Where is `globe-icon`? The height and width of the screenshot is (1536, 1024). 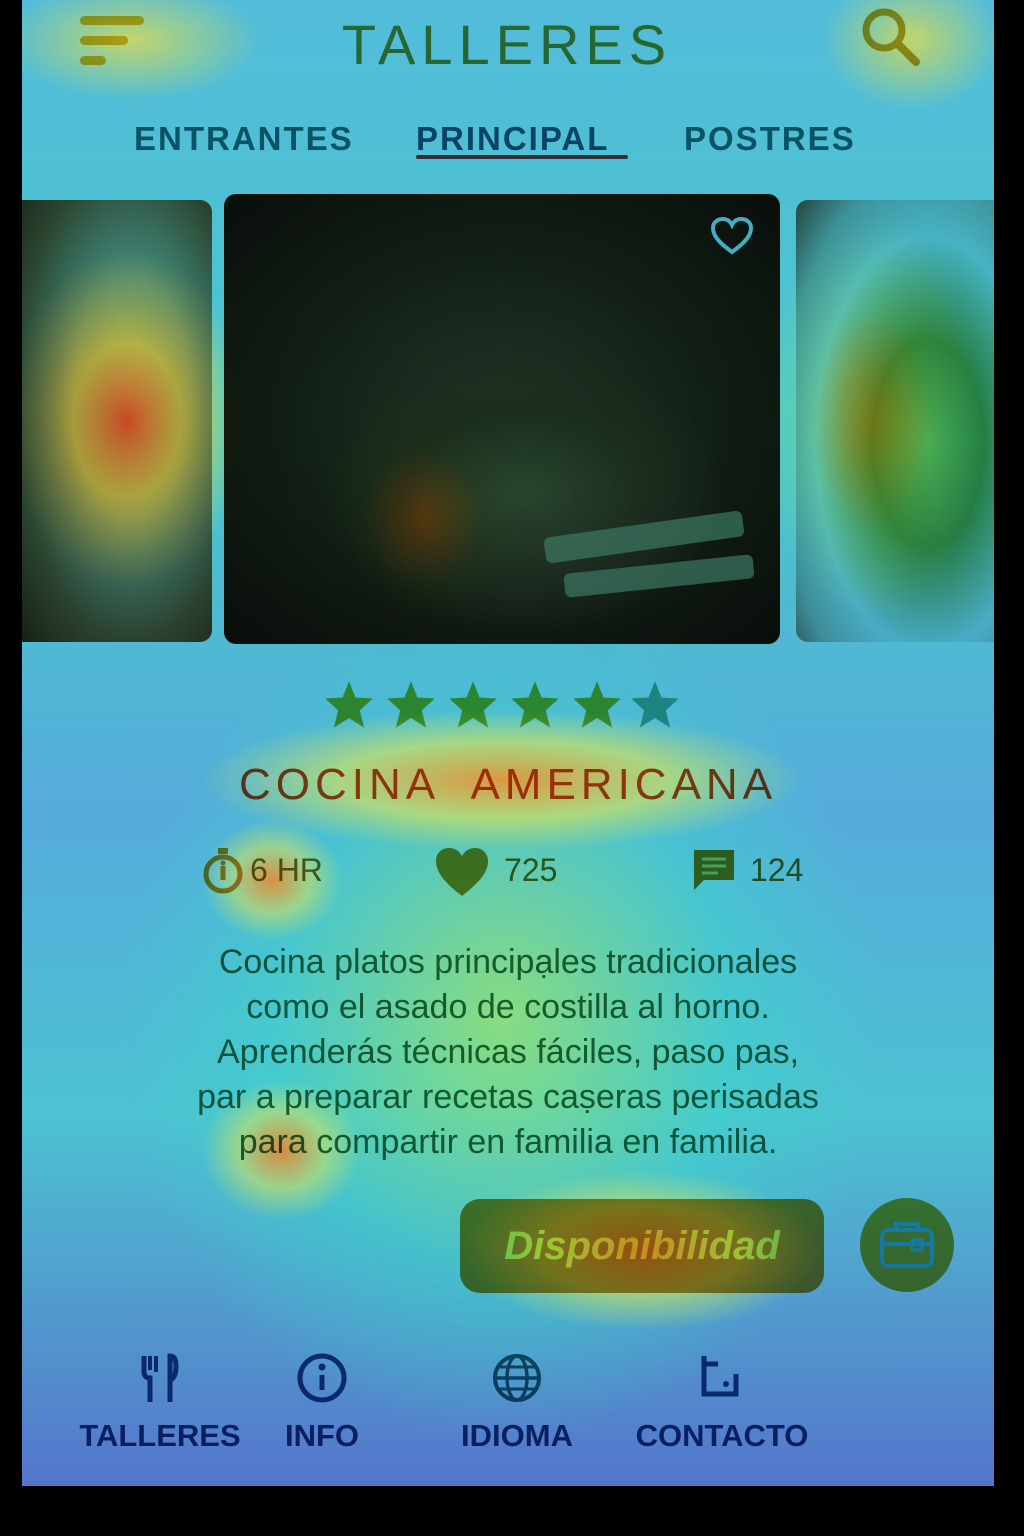
globe-icon is located at coordinates (517, 1378).